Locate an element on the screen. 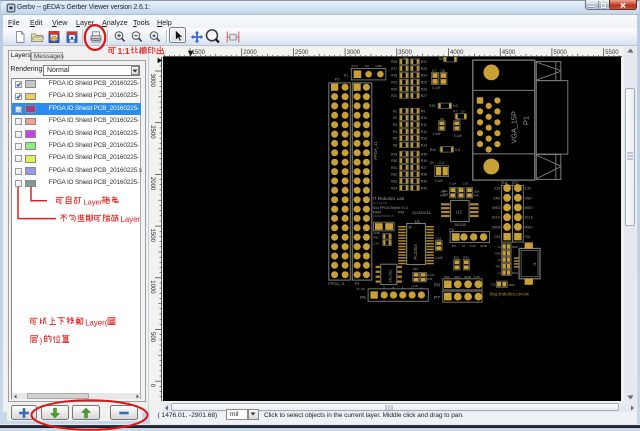 This screenshot has height=431, width=640. svg-text: R12 is located at coordinates (424, 132).